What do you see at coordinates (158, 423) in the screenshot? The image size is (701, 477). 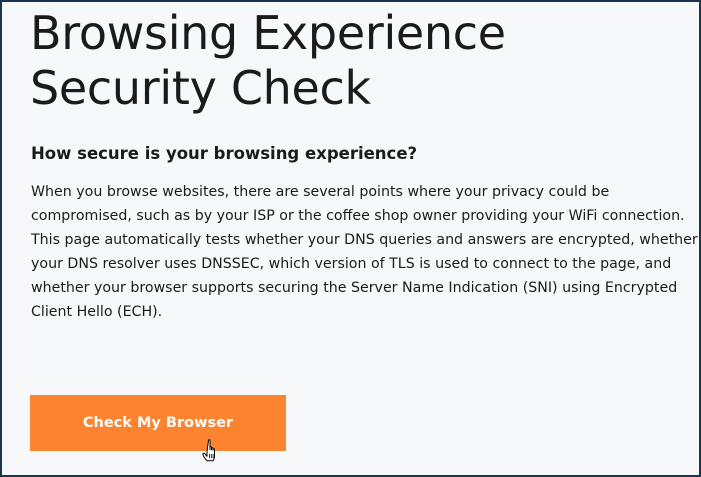 I see `check-my-browser-button: Check My Browser` at bounding box center [158, 423].